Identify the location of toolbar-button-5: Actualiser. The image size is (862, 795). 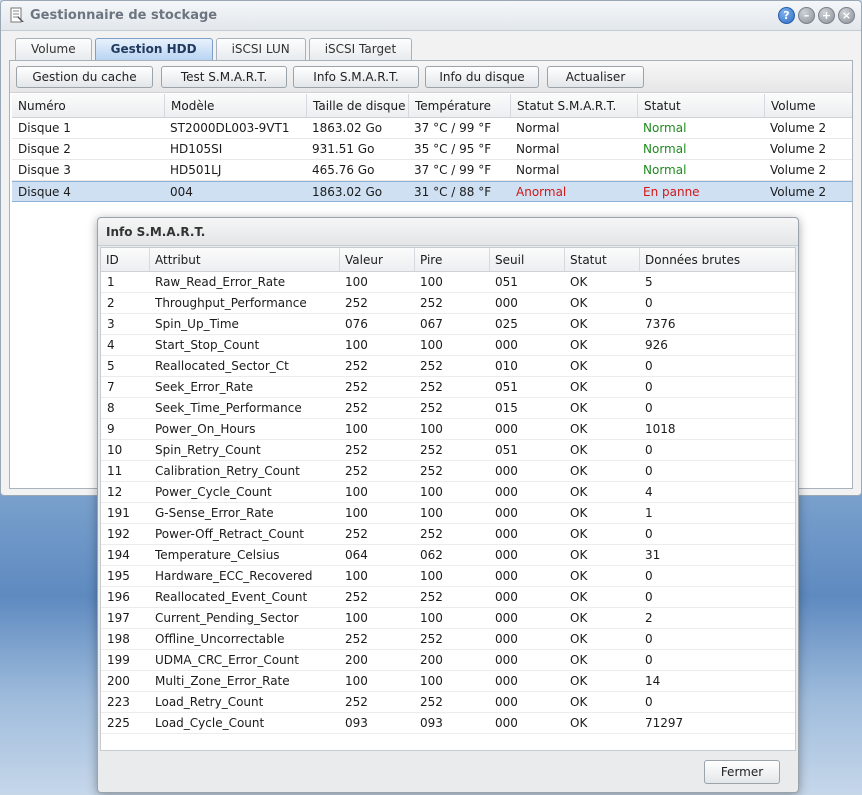
(595, 77).